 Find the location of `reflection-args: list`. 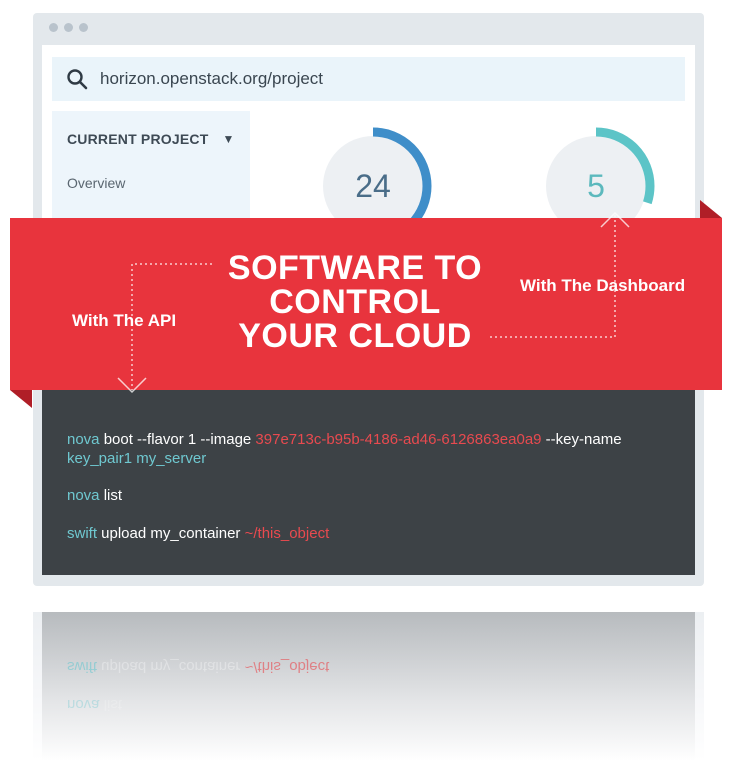

reflection-args: list is located at coordinates (111, 704).